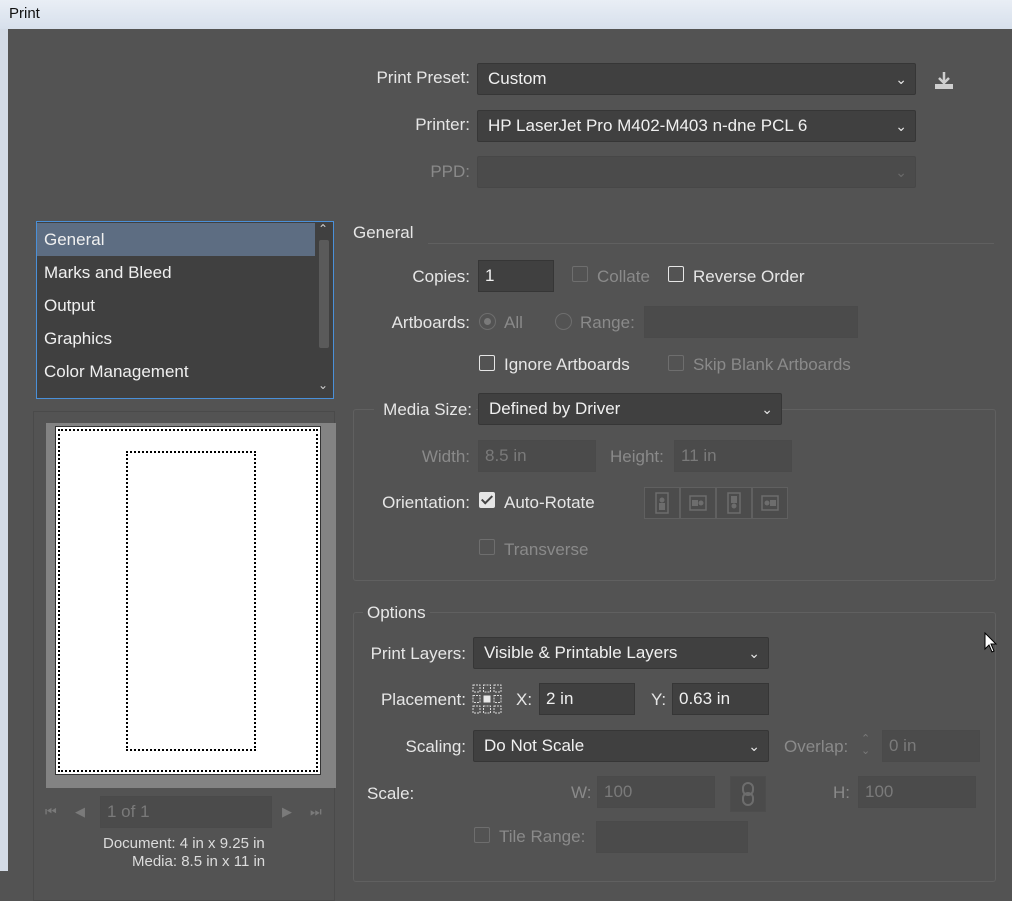  What do you see at coordinates (4, 450) in the screenshot?
I see `window-frame` at bounding box center [4, 450].